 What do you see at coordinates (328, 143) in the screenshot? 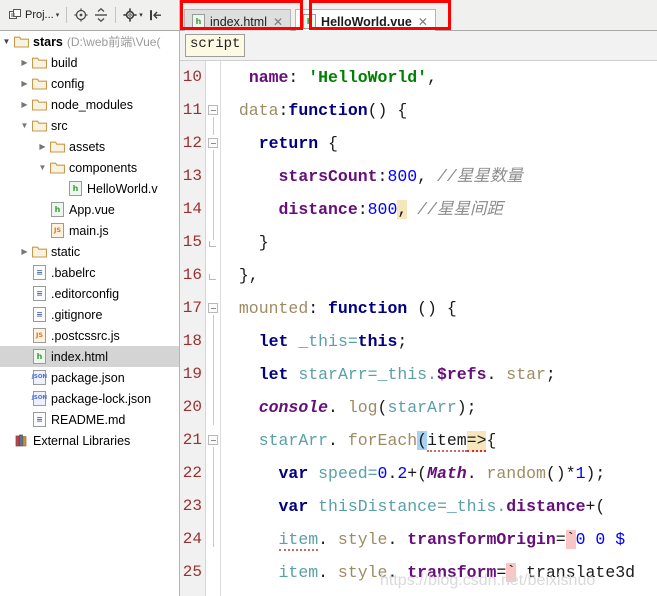
I see `token-rest: {` at bounding box center [328, 143].